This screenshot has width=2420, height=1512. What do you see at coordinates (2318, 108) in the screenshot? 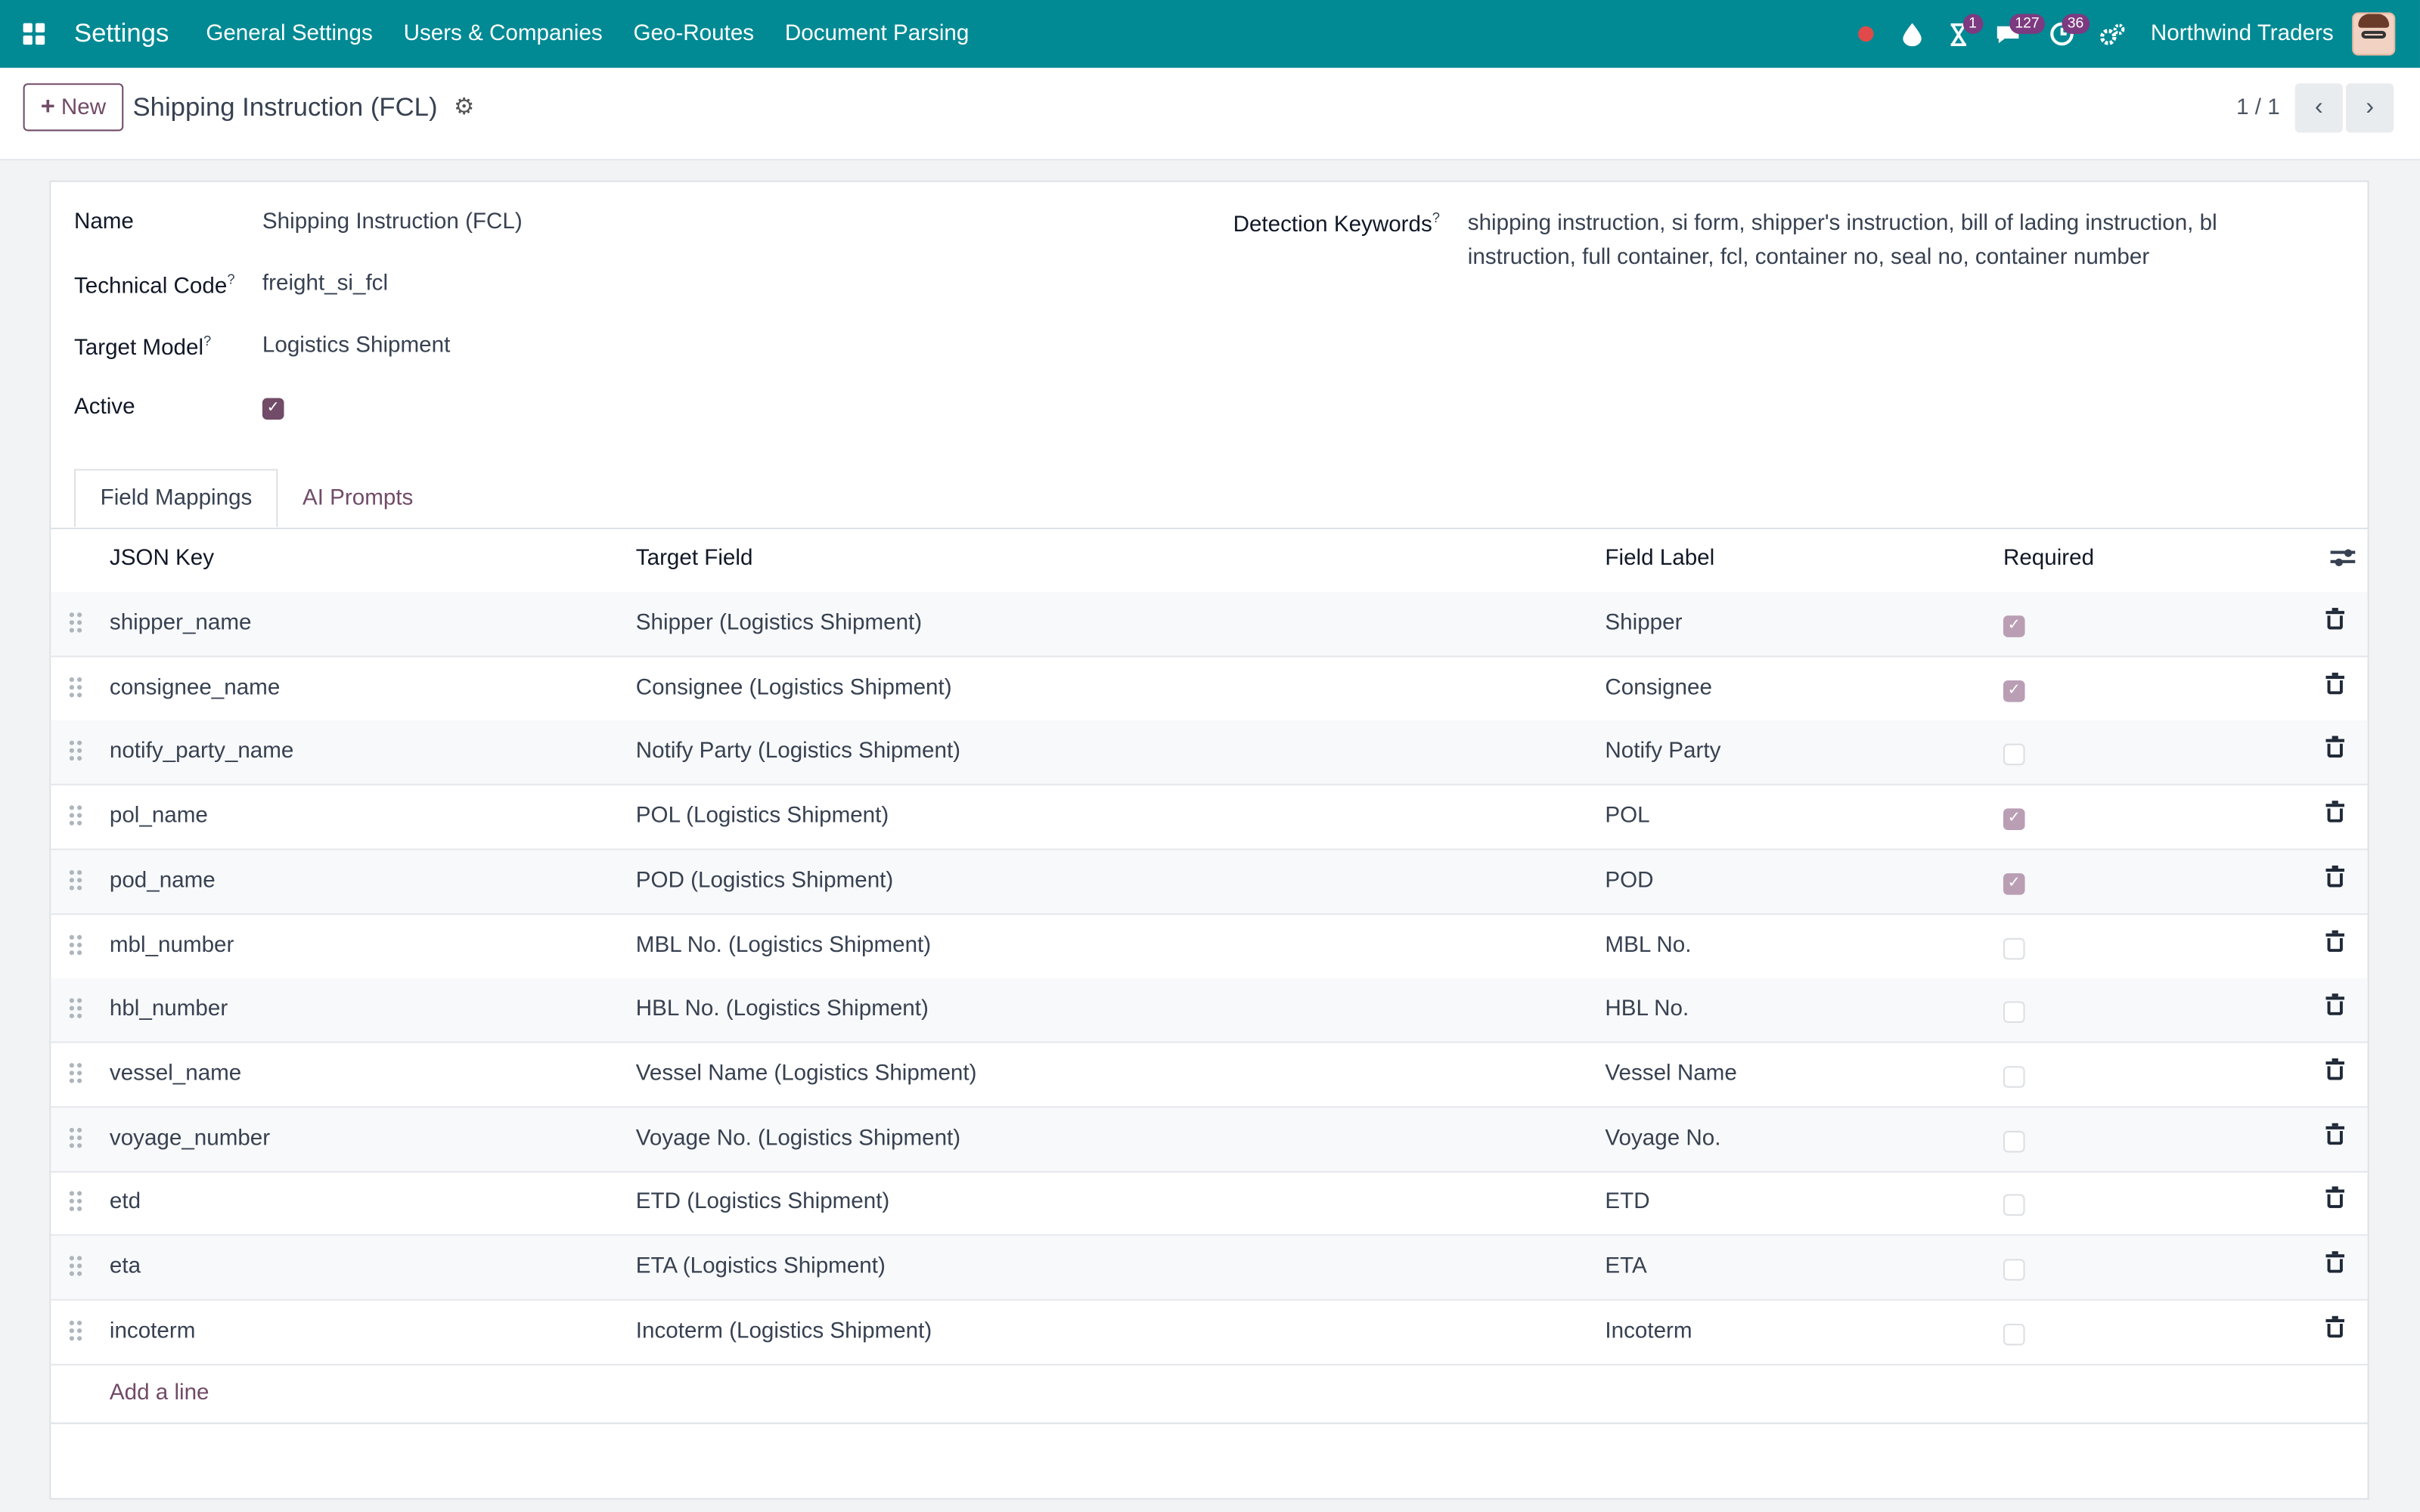
I see `pager-previous-button: ‹` at bounding box center [2318, 108].